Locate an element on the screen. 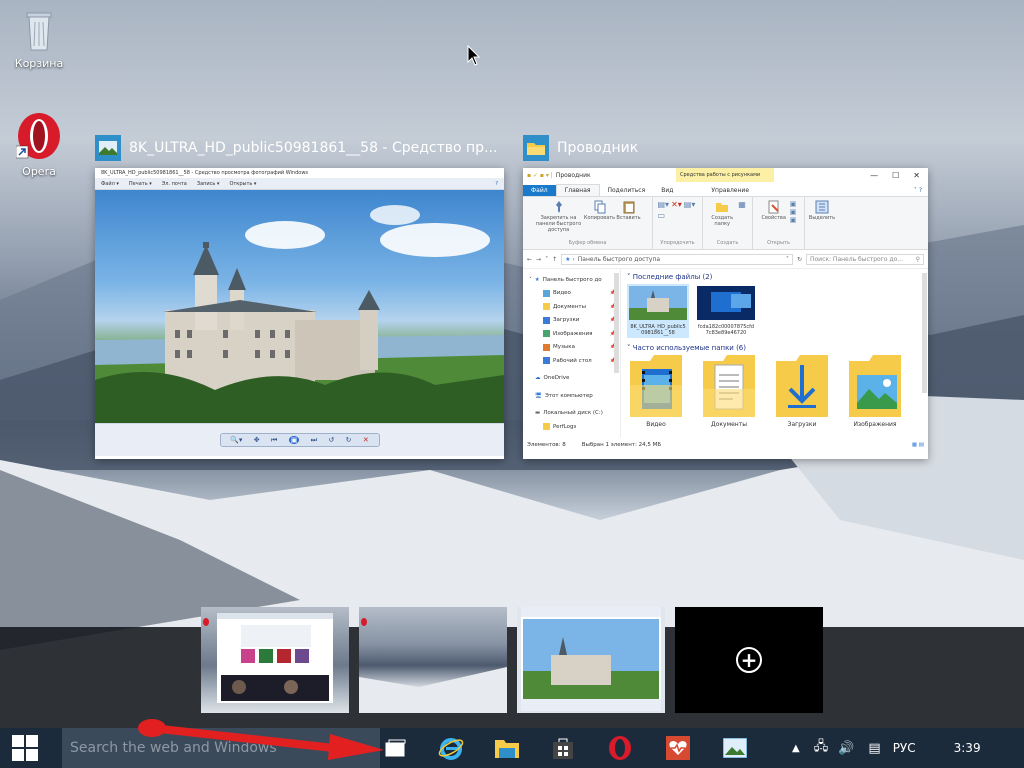  tab-file: Файл is located at coordinates (539, 190).